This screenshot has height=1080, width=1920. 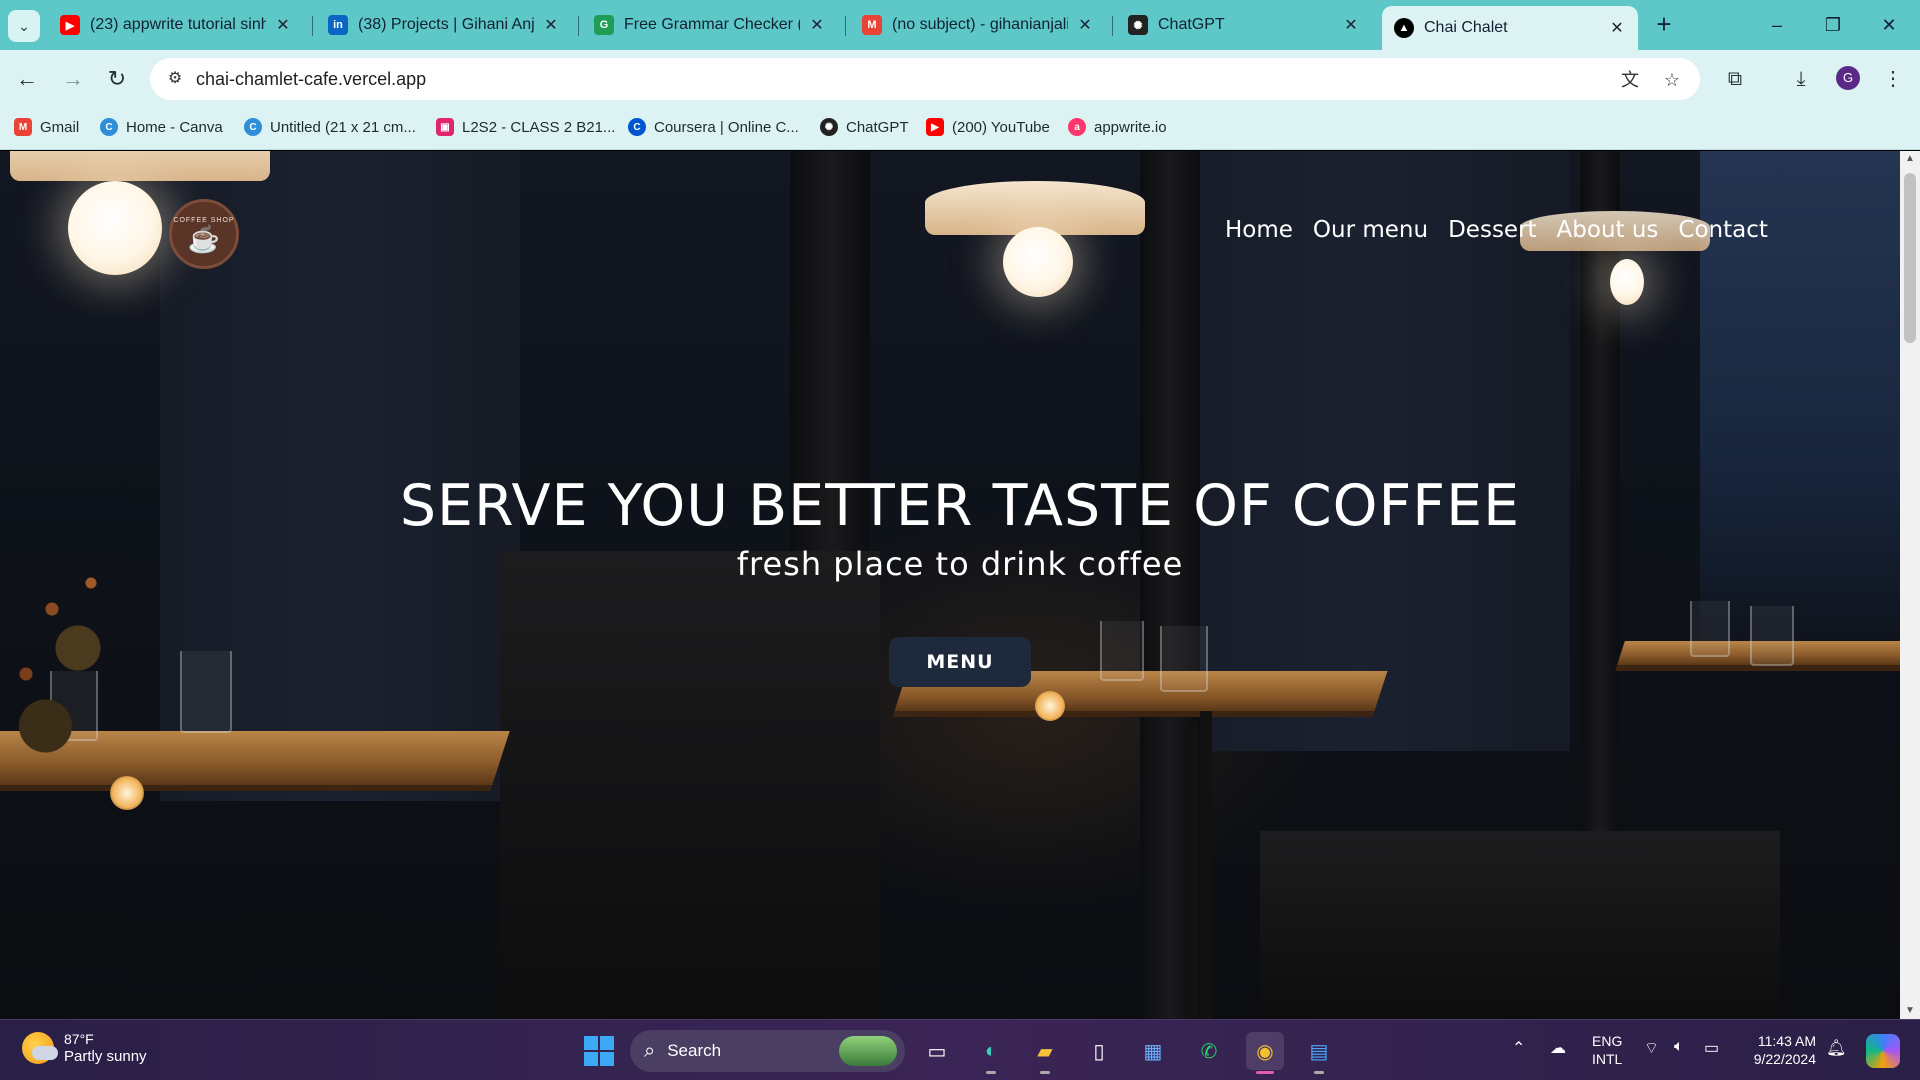 What do you see at coordinates (1782, 1050) in the screenshot?
I see `system-clock: 11:43 AM 9/22/2024` at bounding box center [1782, 1050].